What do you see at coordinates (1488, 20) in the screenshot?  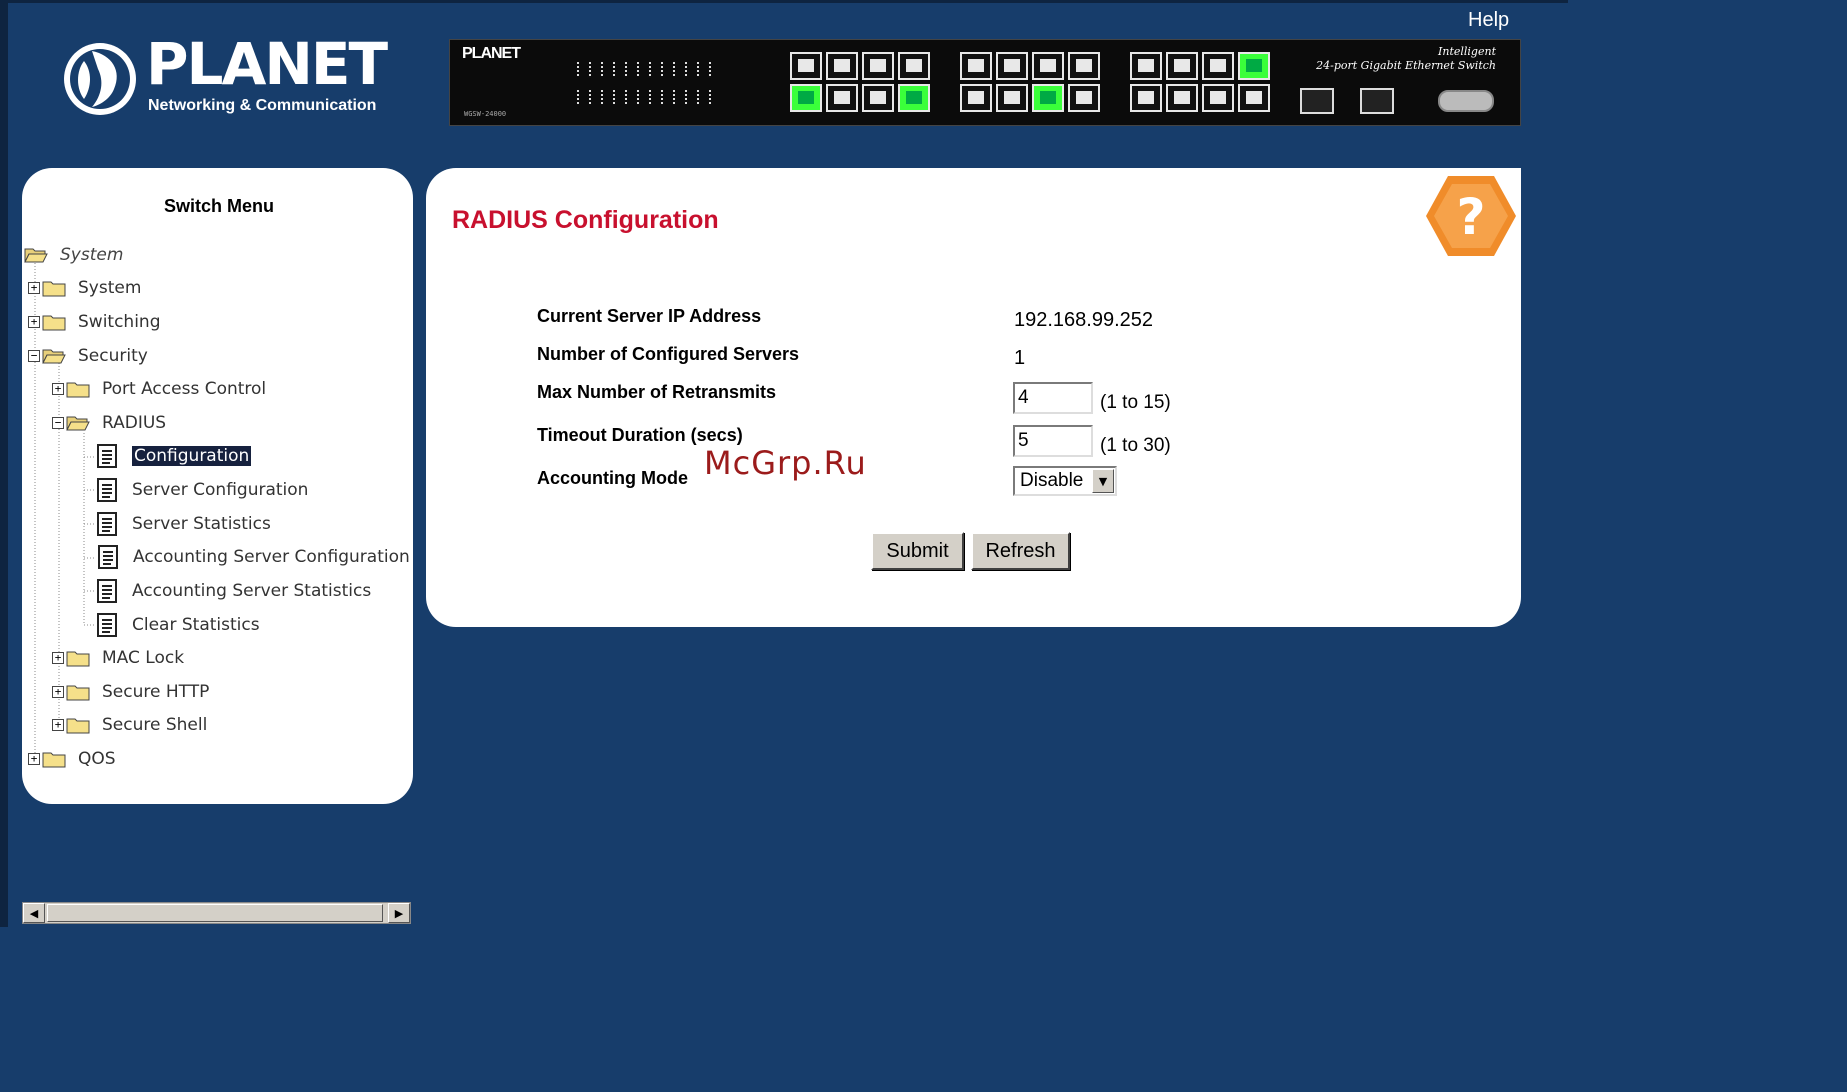 I see `help-link: Help` at bounding box center [1488, 20].